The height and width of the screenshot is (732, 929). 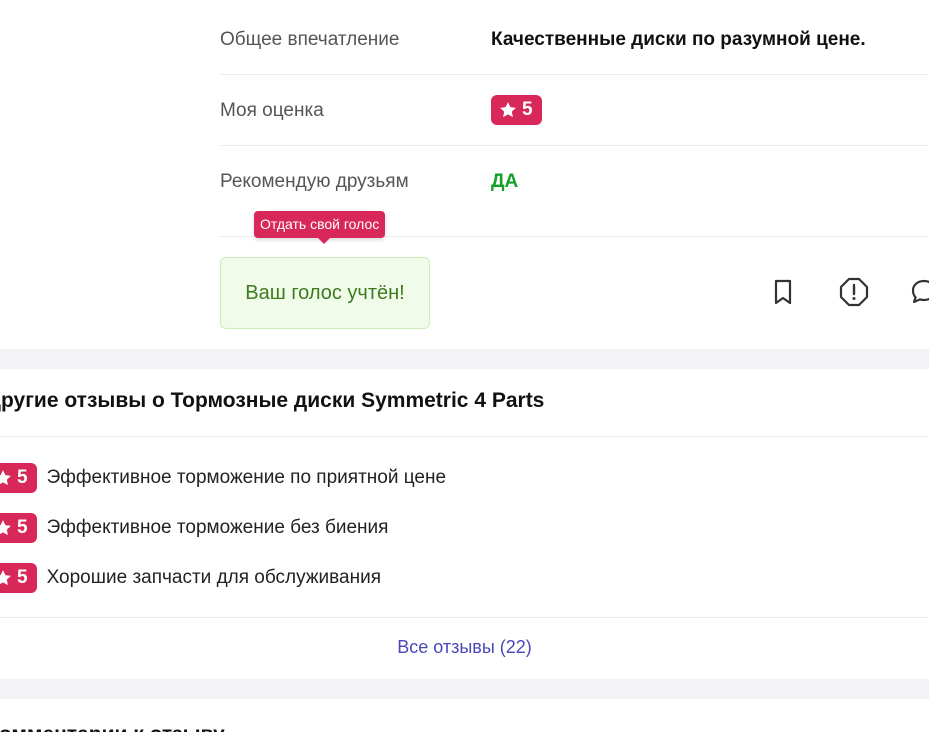 What do you see at coordinates (214, 578) in the screenshot?
I see `review-title: Хорошие запчасти для обслуживания` at bounding box center [214, 578].